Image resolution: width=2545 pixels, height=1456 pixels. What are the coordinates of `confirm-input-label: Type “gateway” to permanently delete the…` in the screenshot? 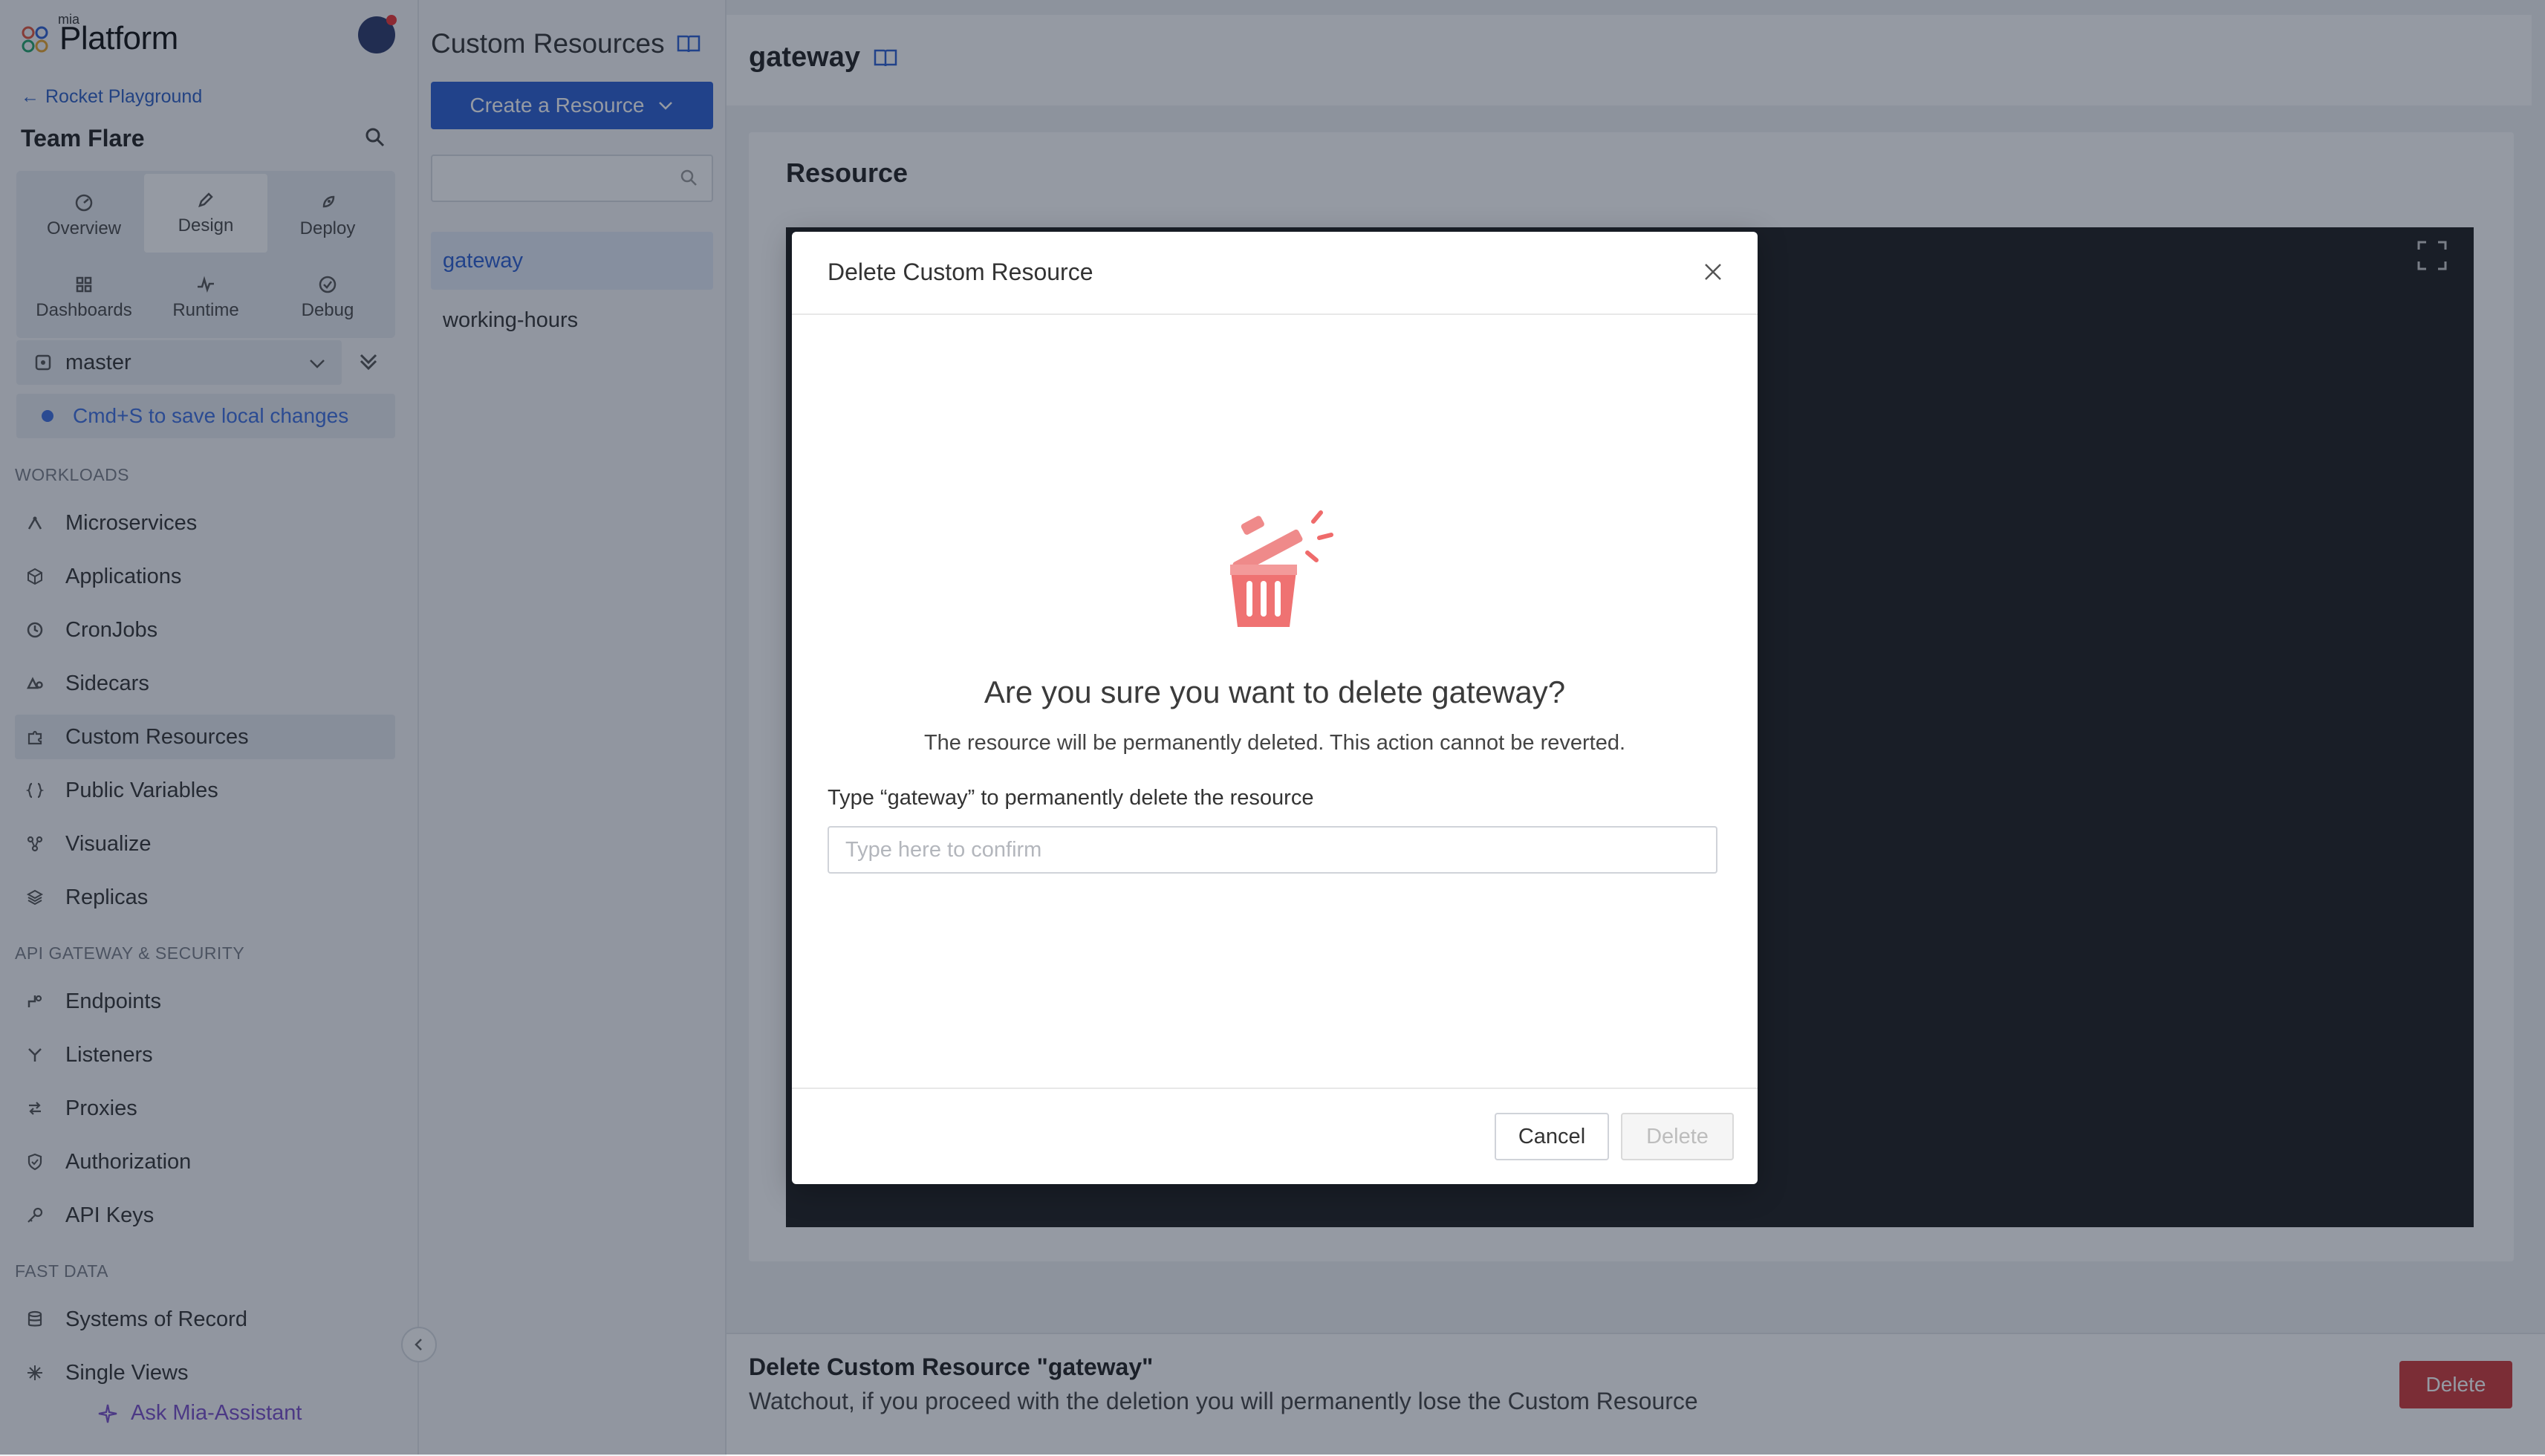 It's located at (1071, 798).